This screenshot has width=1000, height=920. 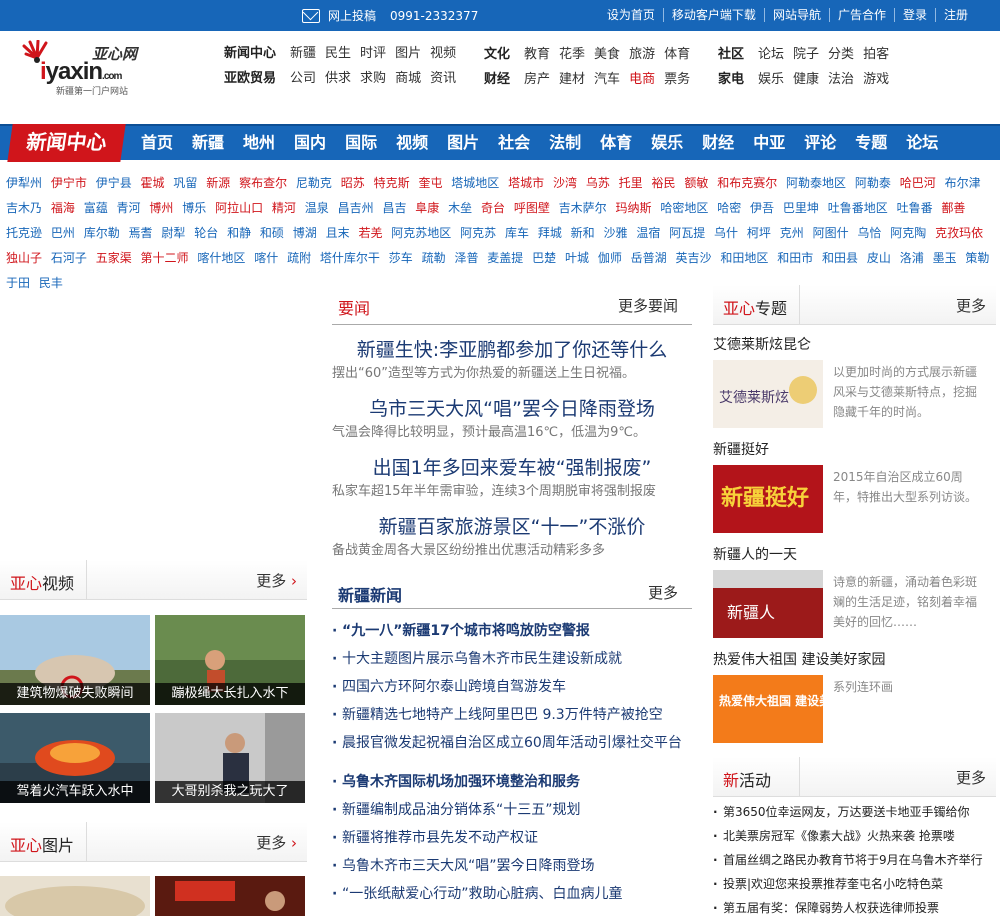 What do you see at coordinates (512, 782) in the screenshot?
I see `news-item: 乌鲁木齐国际机场加强环境整治和服务` at bounding box center [512, 782].